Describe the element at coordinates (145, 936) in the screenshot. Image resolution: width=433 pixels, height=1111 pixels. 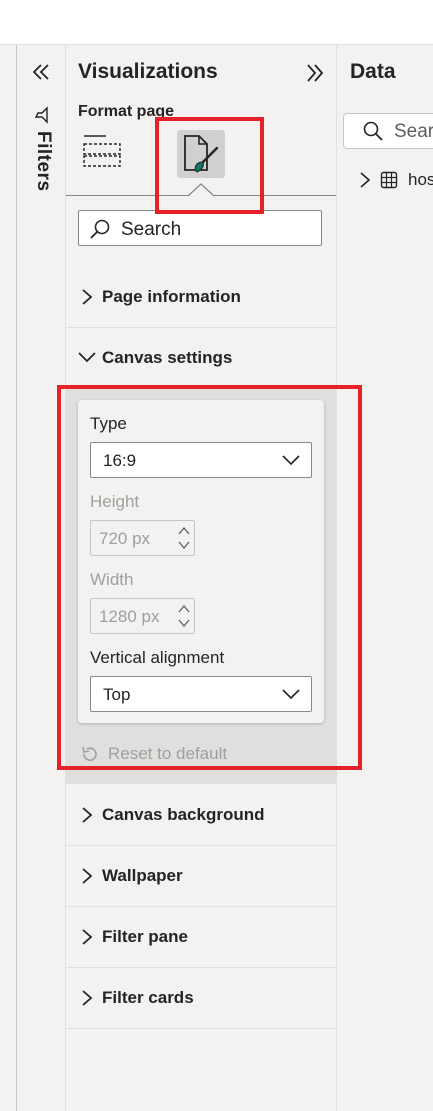
I see `section-title: Filter pane` at that location.